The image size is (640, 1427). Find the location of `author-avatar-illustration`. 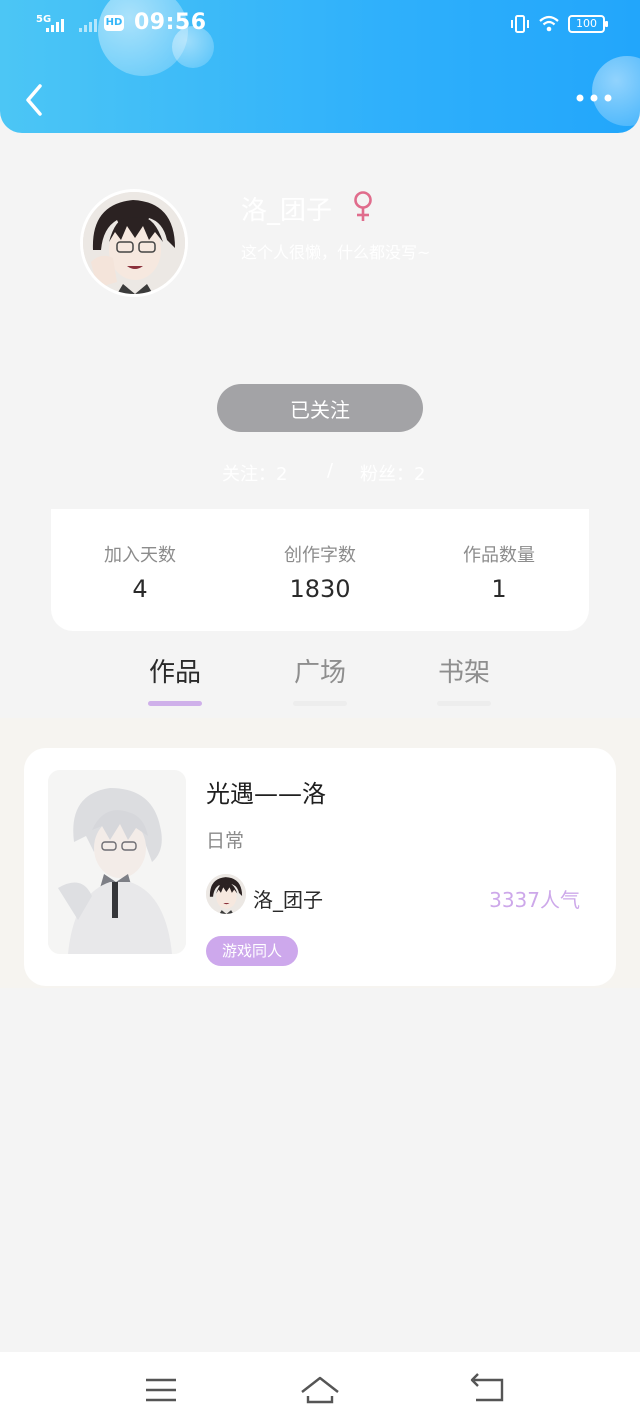

author-avatar-illustration is located at coordinates (226, 894).